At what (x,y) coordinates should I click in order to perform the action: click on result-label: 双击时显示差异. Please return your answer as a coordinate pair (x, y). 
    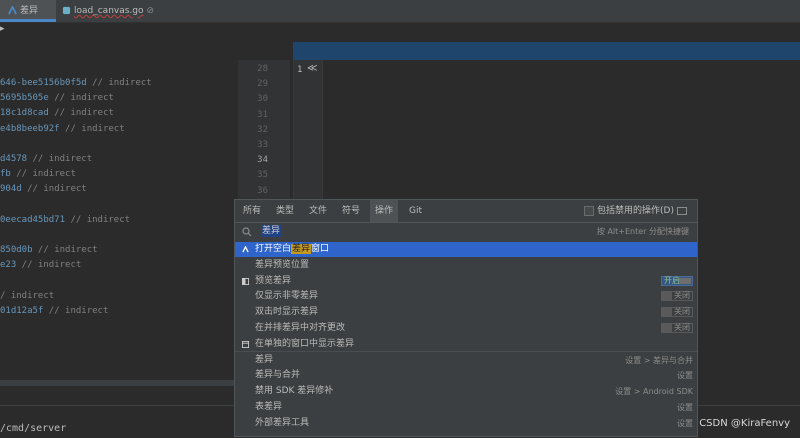
    Looking at the image, I should click on (287, 312).